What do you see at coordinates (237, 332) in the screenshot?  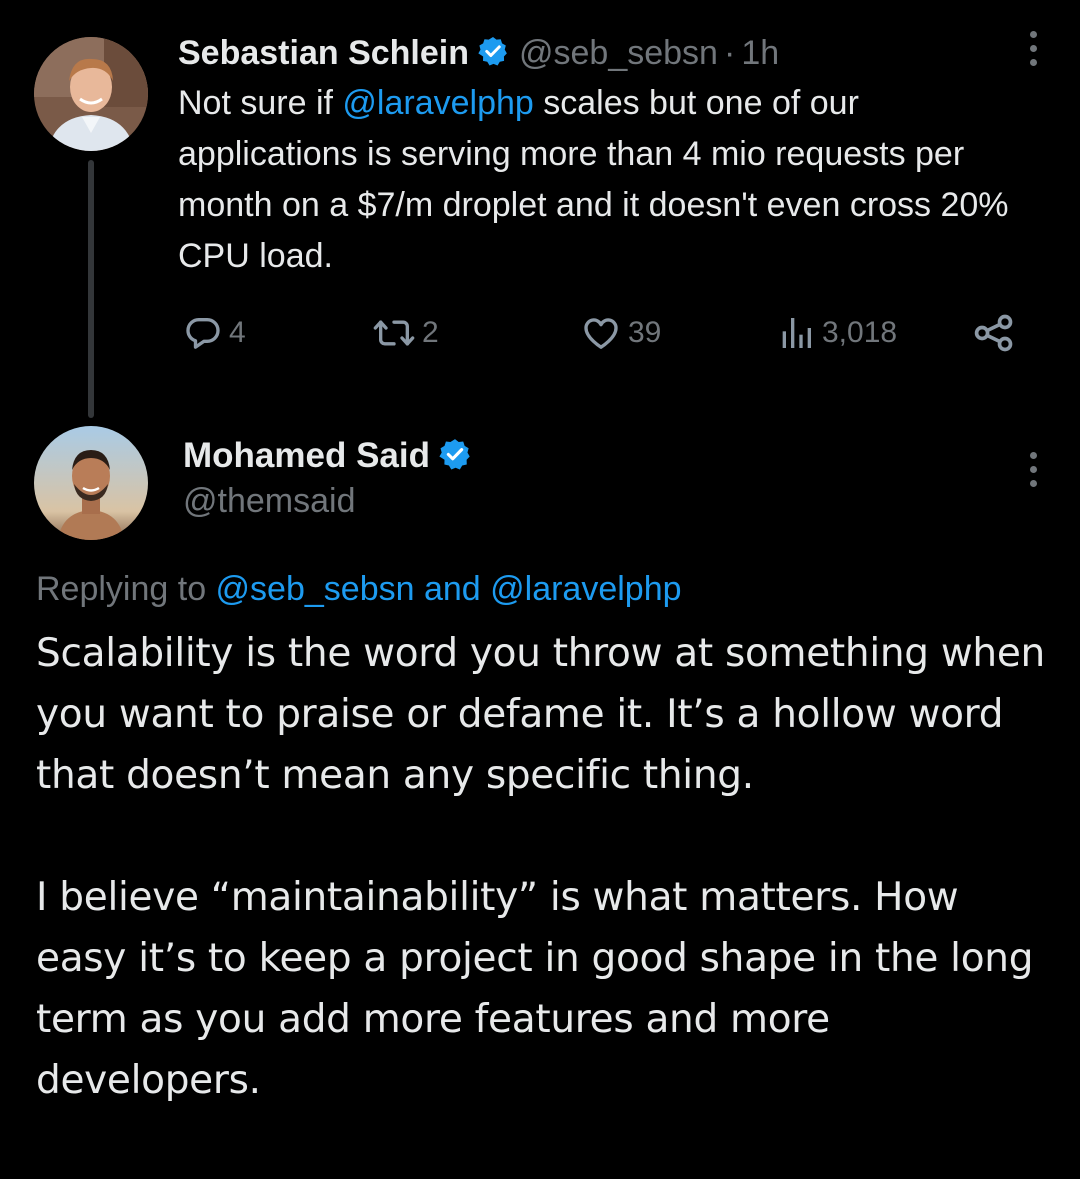 I see `reply-count: 4` at bounding box center [237, 332].